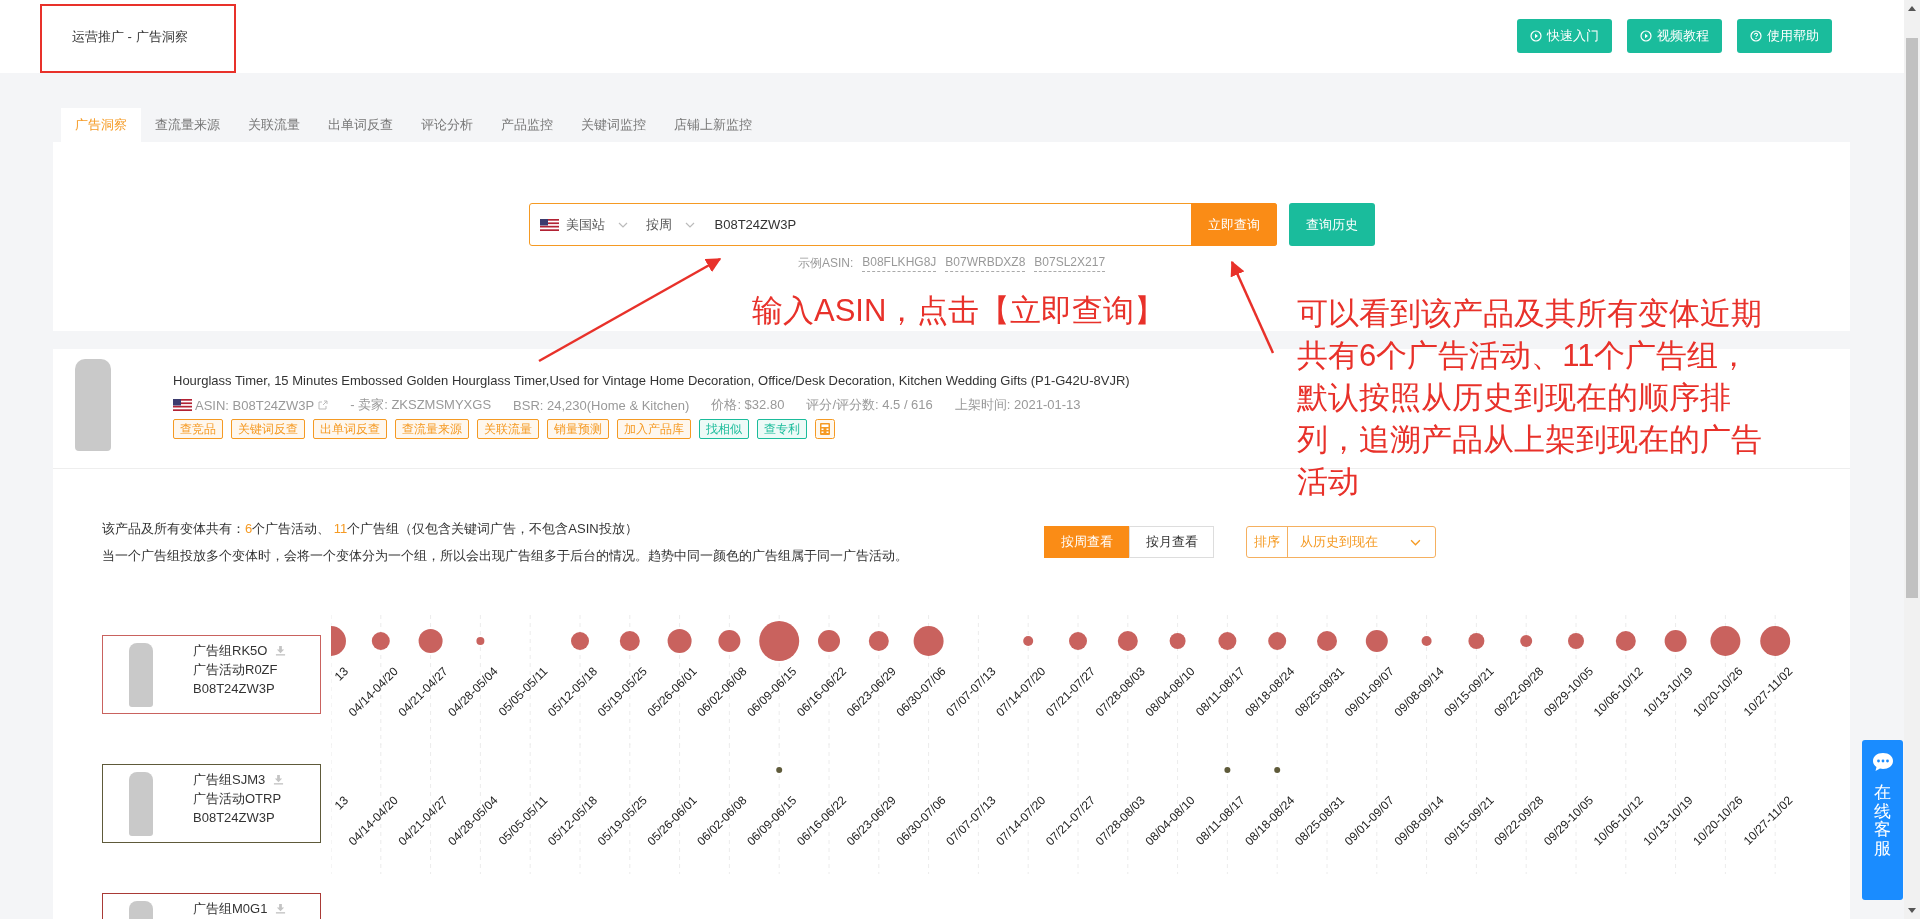 The width and height of the screenshot is (1920, 919). Describe the element at coordinates (1674, 35) in the screenshot. I see `header-button: 视频教程` at that location.